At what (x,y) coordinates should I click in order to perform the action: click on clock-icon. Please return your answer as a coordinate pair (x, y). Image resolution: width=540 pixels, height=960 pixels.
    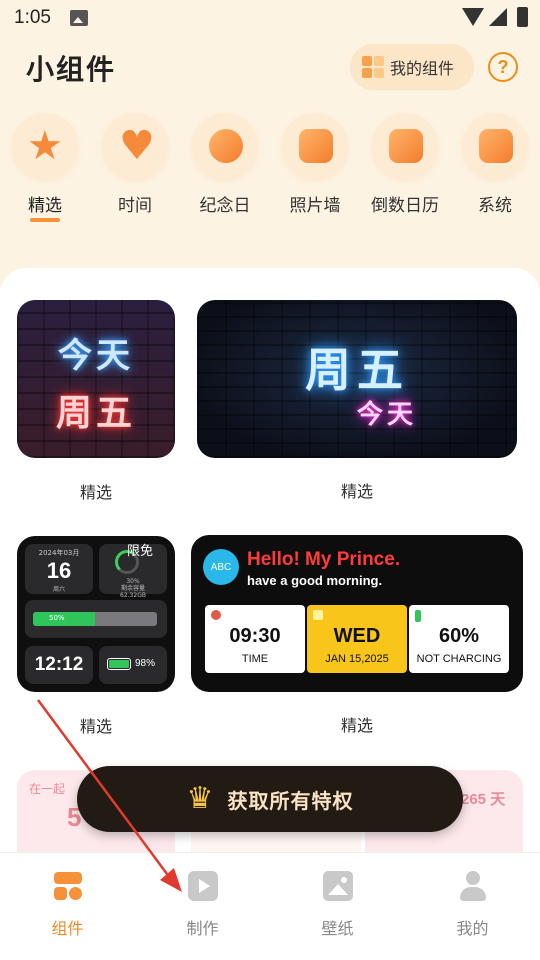
    Looking at the image, I should click on (226, 146).